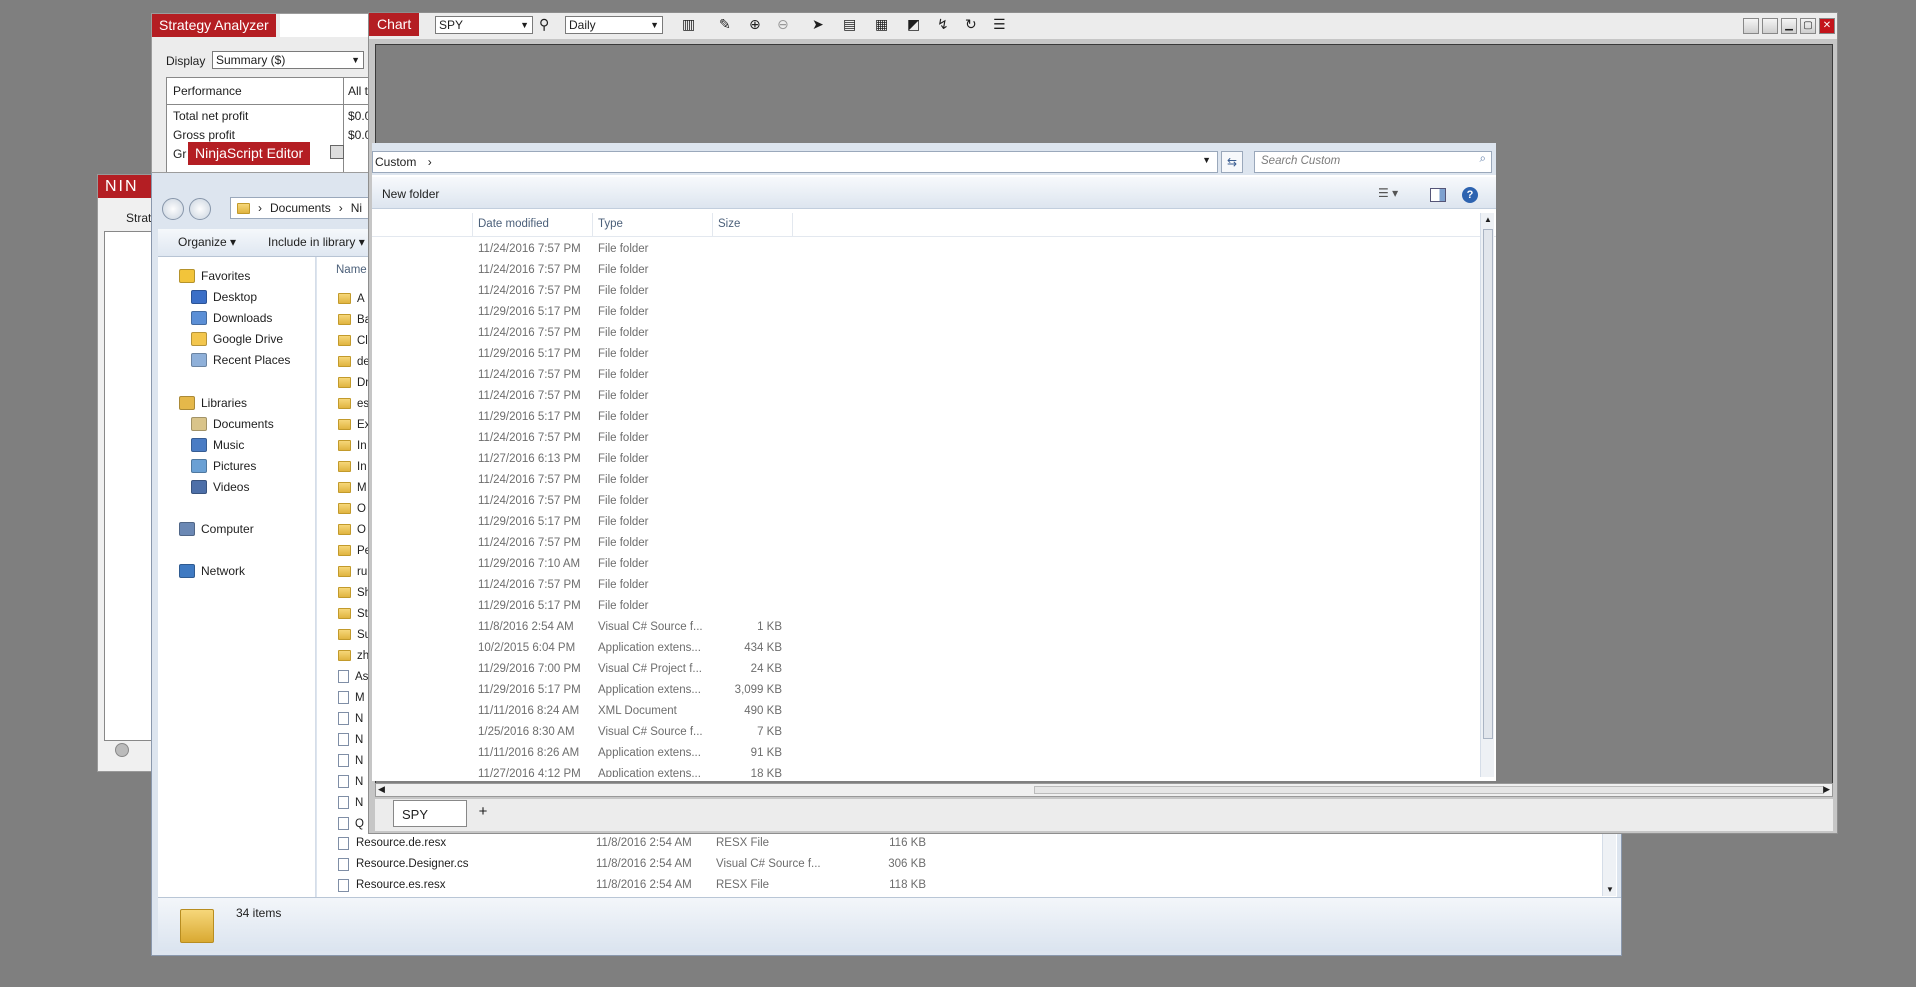 This screenshot has width=1916, height=987. I want to click on chart-scrollbar: ◀ ▶, so click(1104, 790).